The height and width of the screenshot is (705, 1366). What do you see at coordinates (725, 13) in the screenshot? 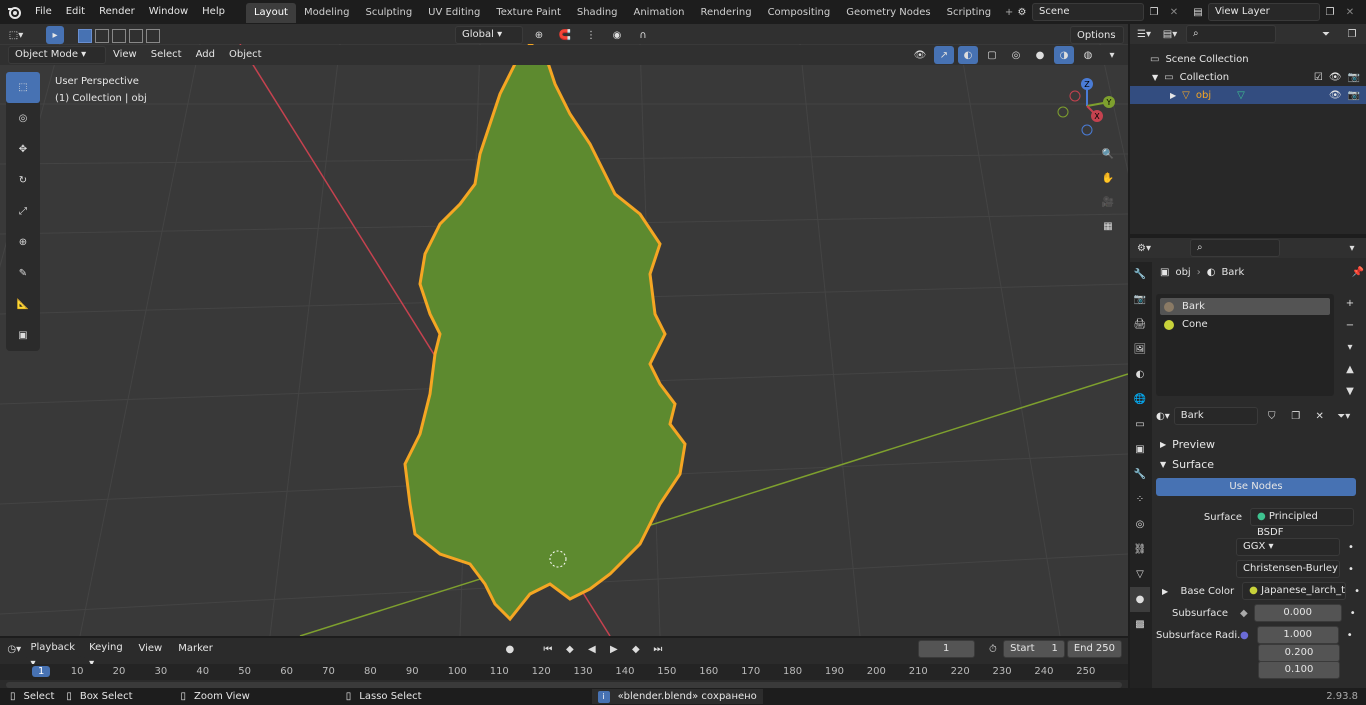
I see `tab-rendering: Rendering` at bounding box center [725, 13].